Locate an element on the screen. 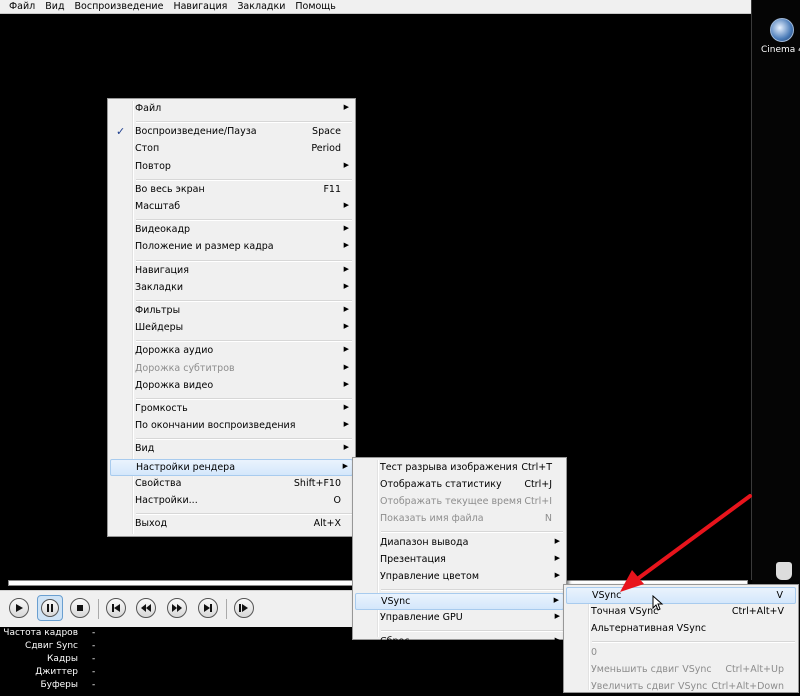 Image resolution: width=800 pixels, height=696 pixels. menu-help: Помощь is located at coordinates (315, 7).